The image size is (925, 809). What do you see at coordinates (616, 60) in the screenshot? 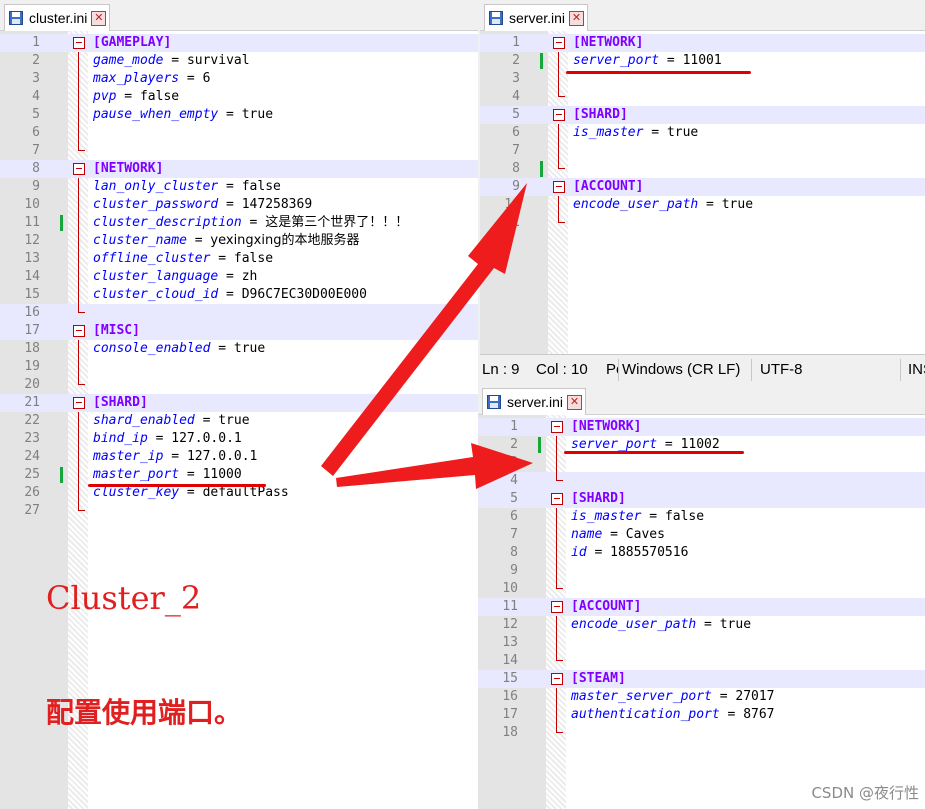
I see `config-key: server_port` at bounding box center [616, 60].